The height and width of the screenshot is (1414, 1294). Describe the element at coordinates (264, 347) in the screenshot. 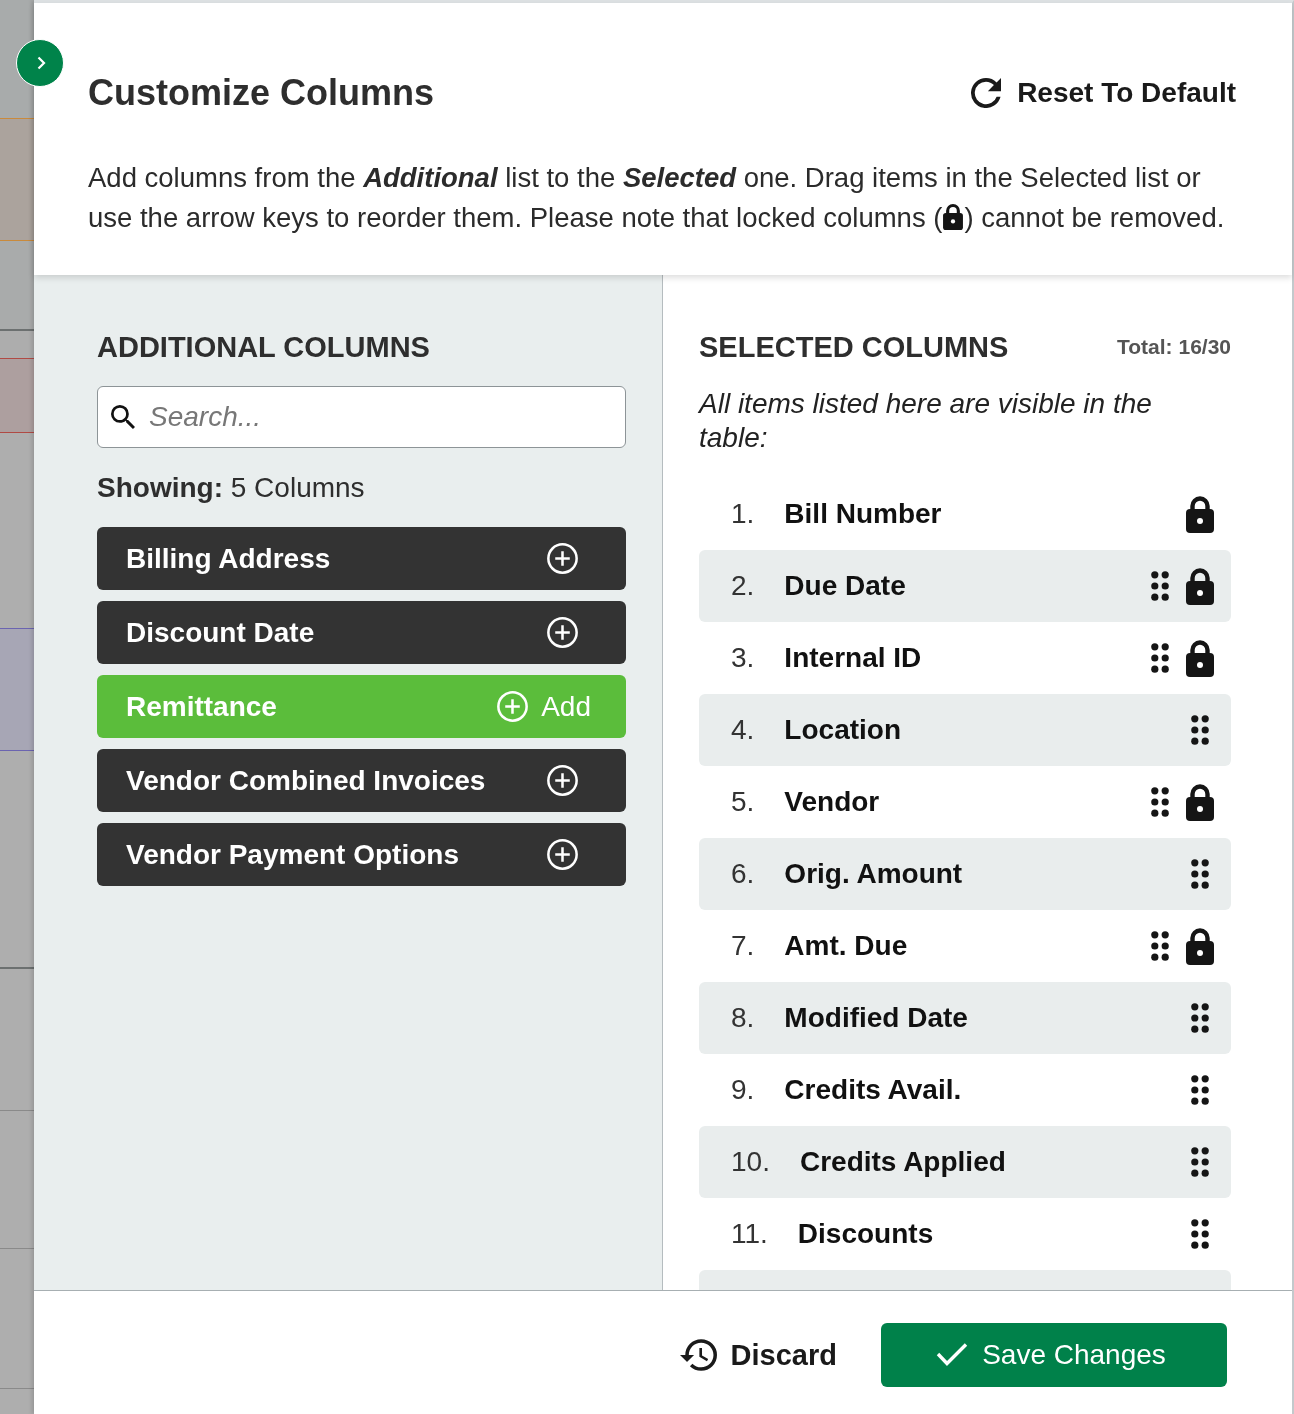

I see `section-heading: ADDITIONAL COLUMNS` at that location.